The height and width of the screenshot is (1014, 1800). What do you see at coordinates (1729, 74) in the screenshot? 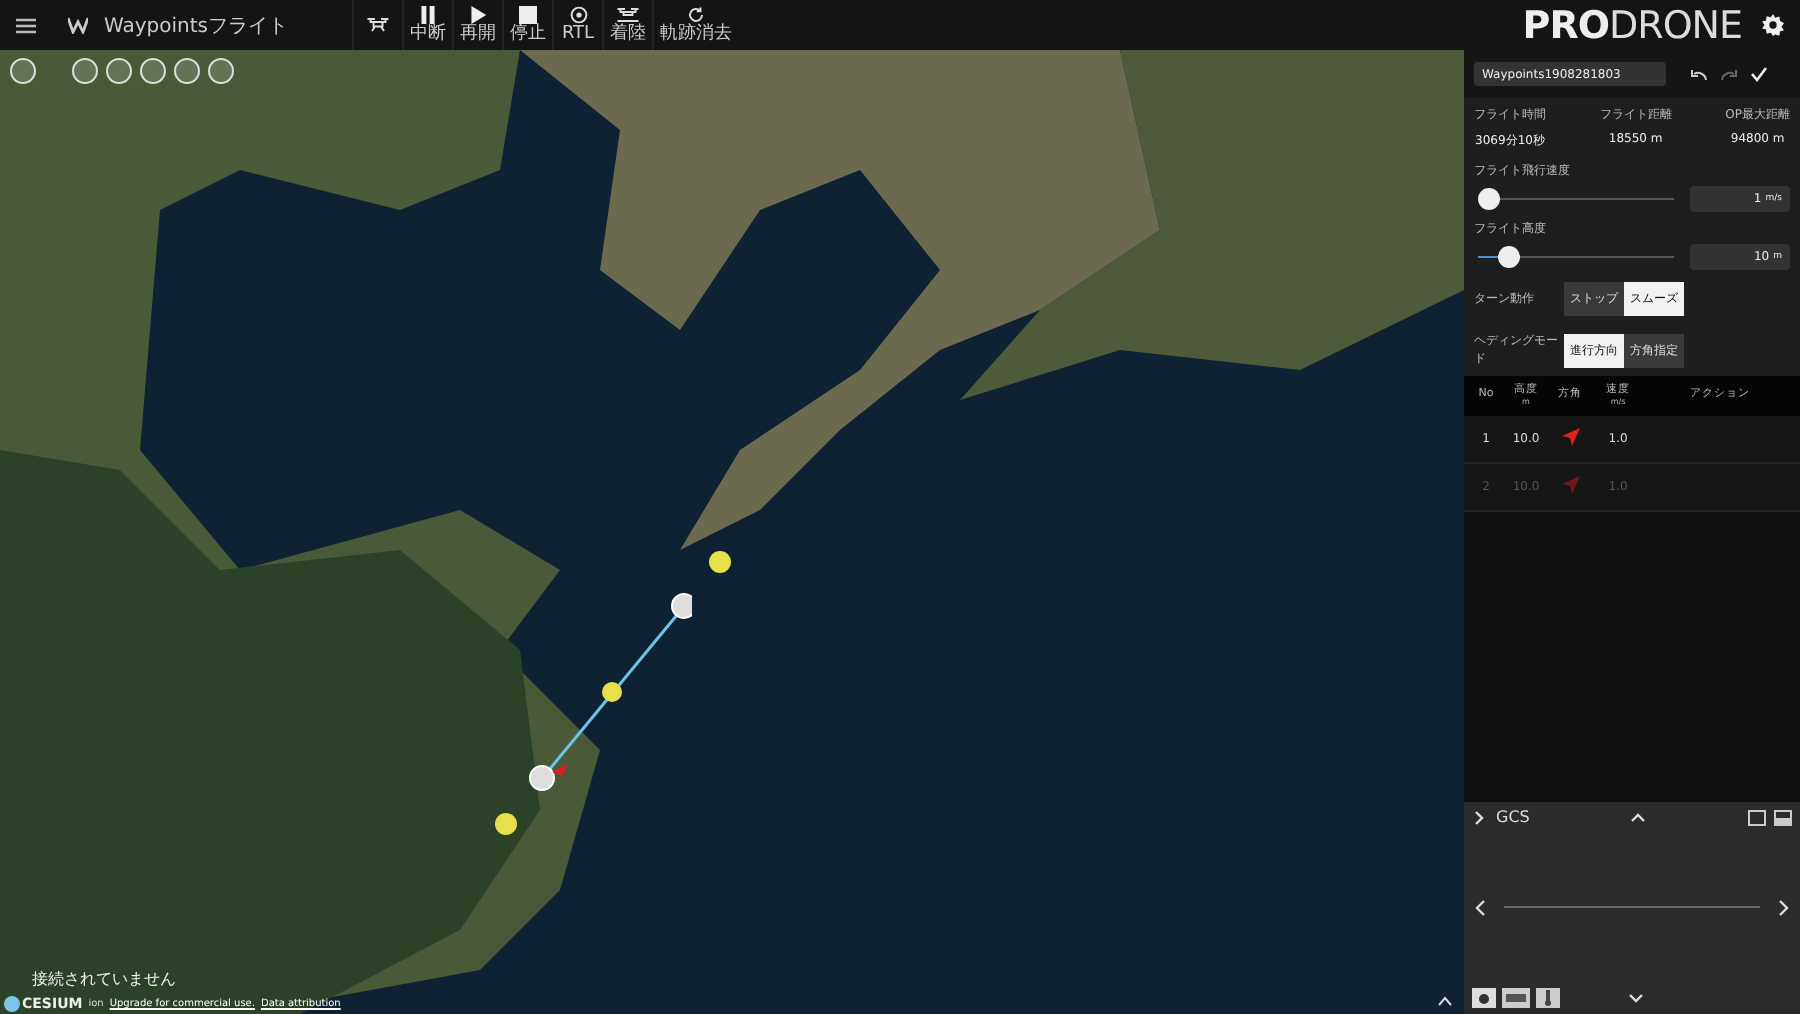
I see `redo-icon` at bounding box center [1729, 74].